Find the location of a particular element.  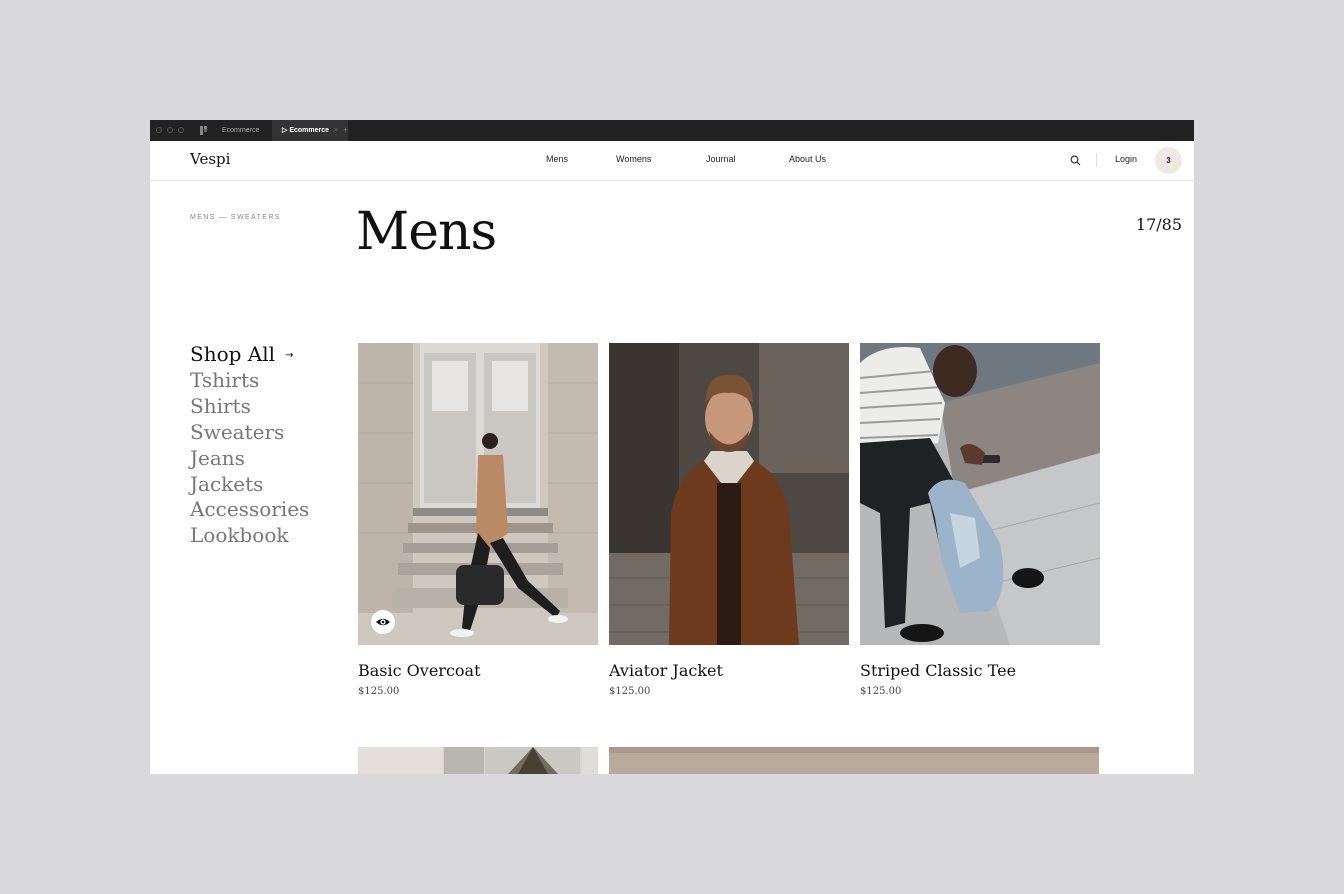

product-card: Aviator Jacket $125.00 is located at coordinates (729, 520).